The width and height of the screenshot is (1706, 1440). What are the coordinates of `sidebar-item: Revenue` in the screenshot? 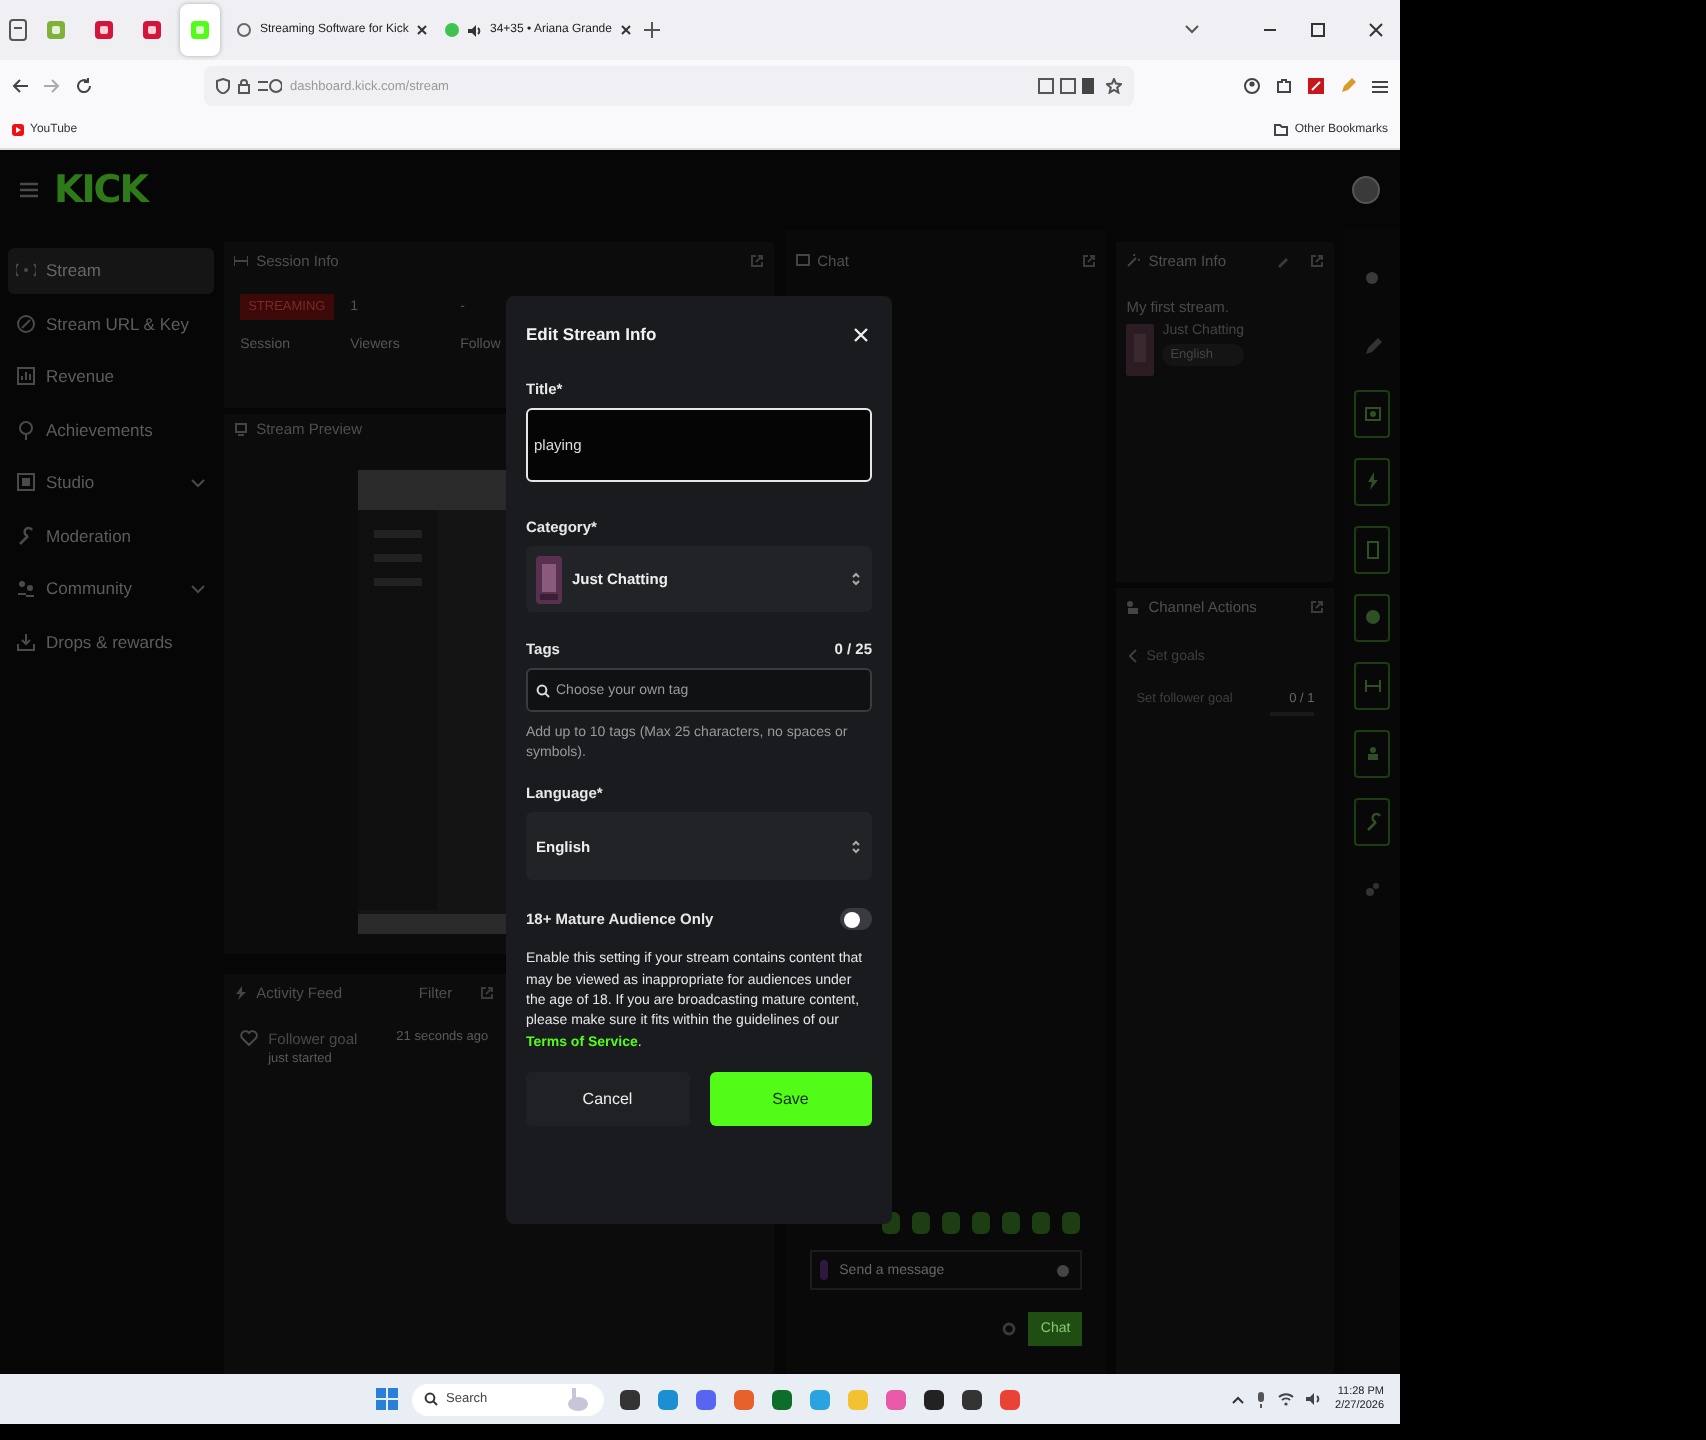 It's located at (111, 376).